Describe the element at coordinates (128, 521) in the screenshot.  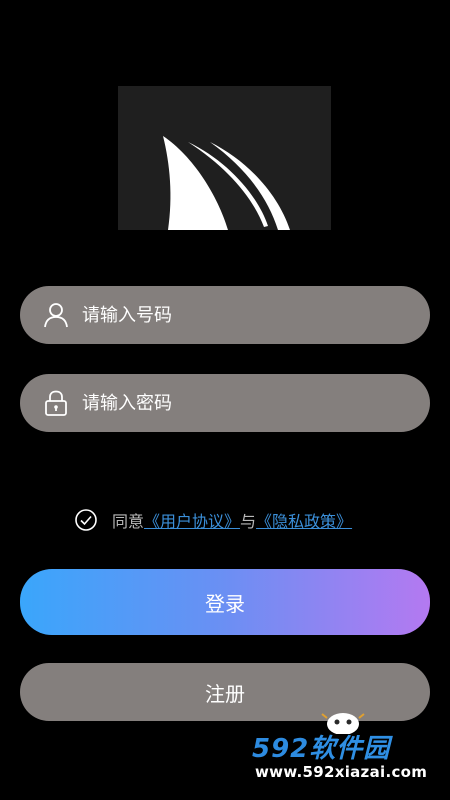
I see `agreement-prefix: 同意` at that location.